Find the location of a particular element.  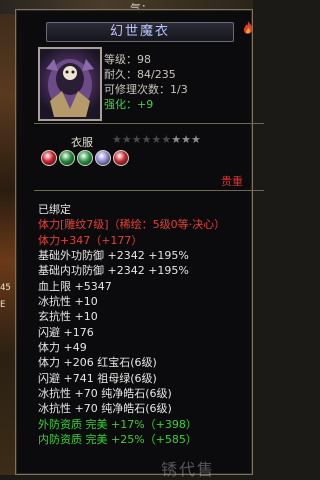

attribute-line: 体力 +206 红宝石(6级) is located at coordinates (97, 363).